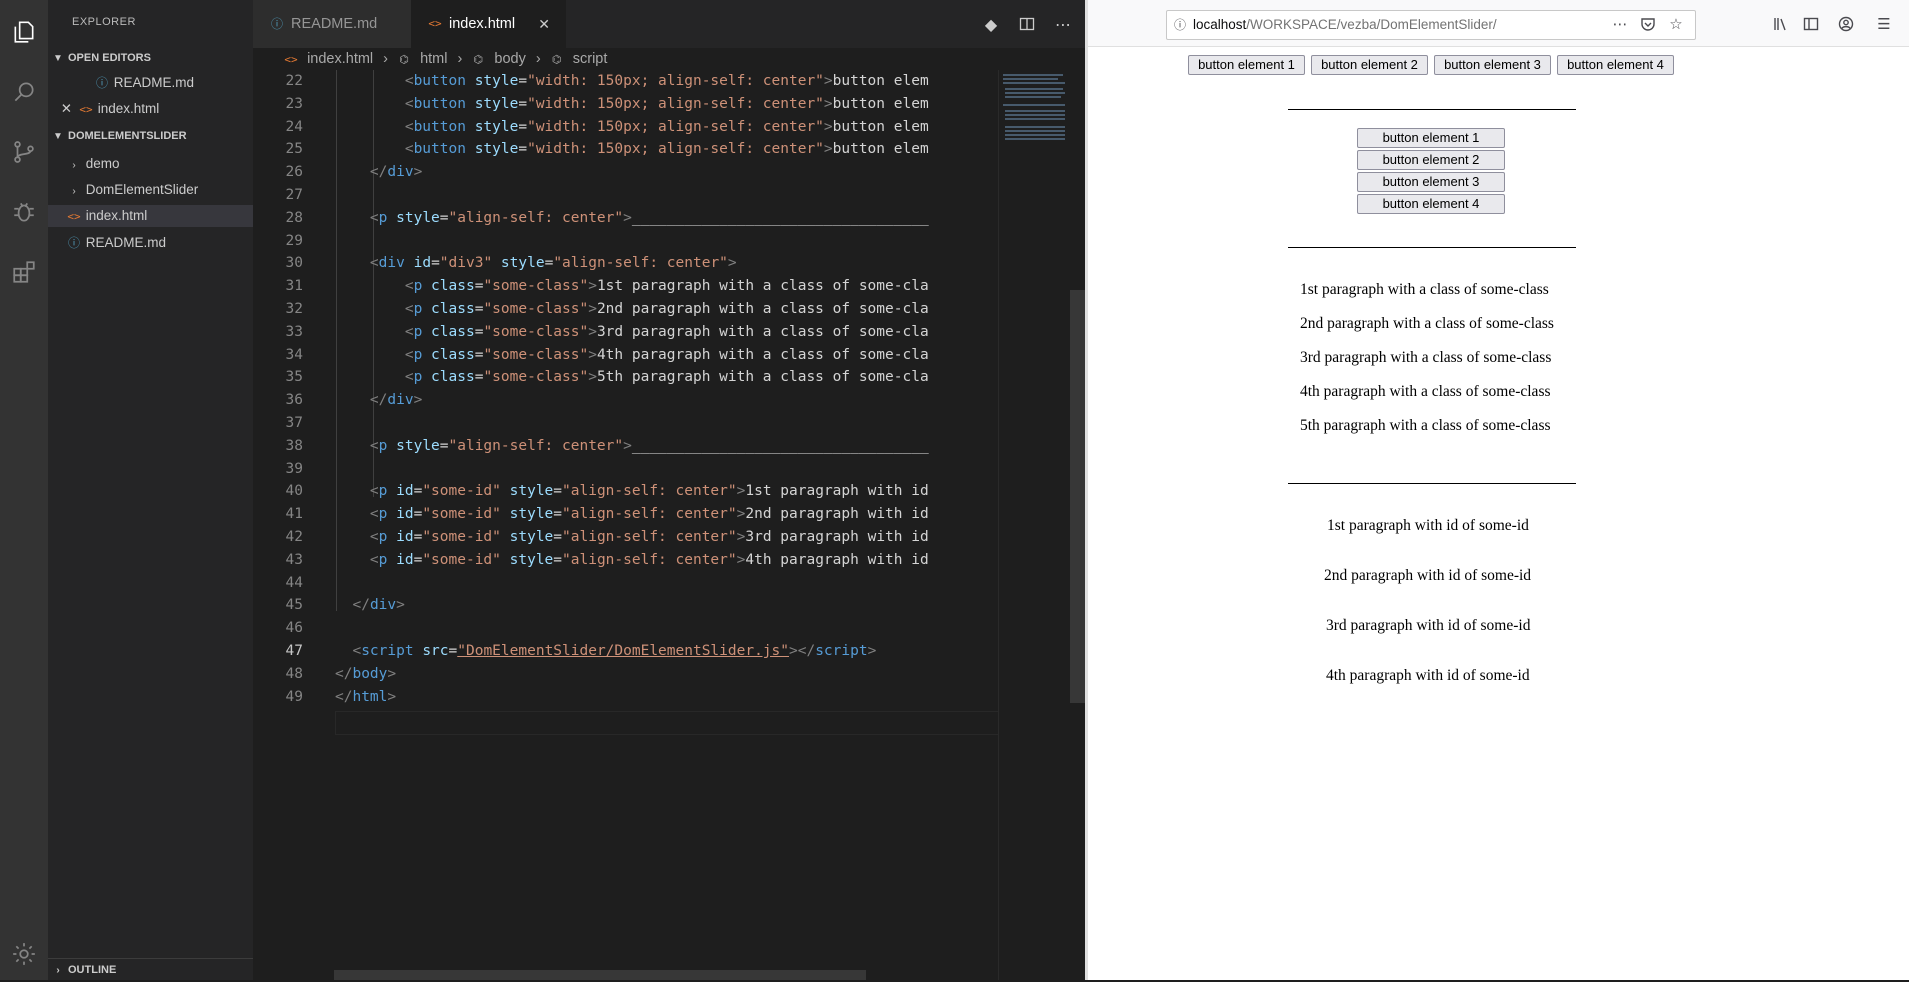  I want to click on site-info-icon: ⓘ, so click(1180, 25).